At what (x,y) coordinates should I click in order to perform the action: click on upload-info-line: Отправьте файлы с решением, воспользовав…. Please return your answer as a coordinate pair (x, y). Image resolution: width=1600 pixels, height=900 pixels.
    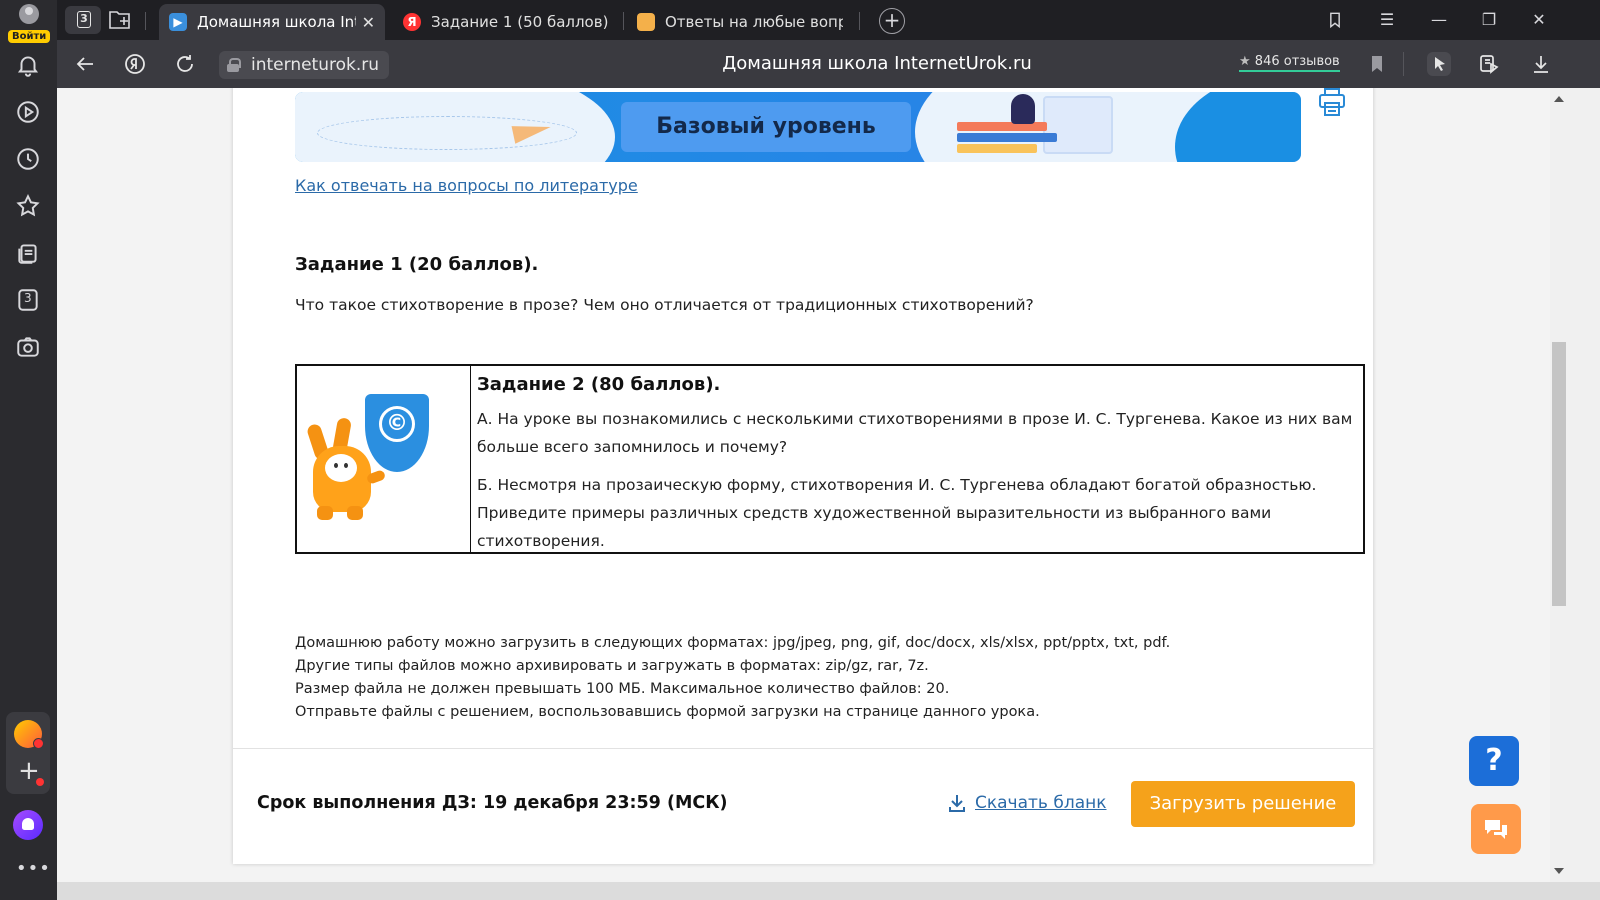
    Looking at the image, I should click on (667, 712).